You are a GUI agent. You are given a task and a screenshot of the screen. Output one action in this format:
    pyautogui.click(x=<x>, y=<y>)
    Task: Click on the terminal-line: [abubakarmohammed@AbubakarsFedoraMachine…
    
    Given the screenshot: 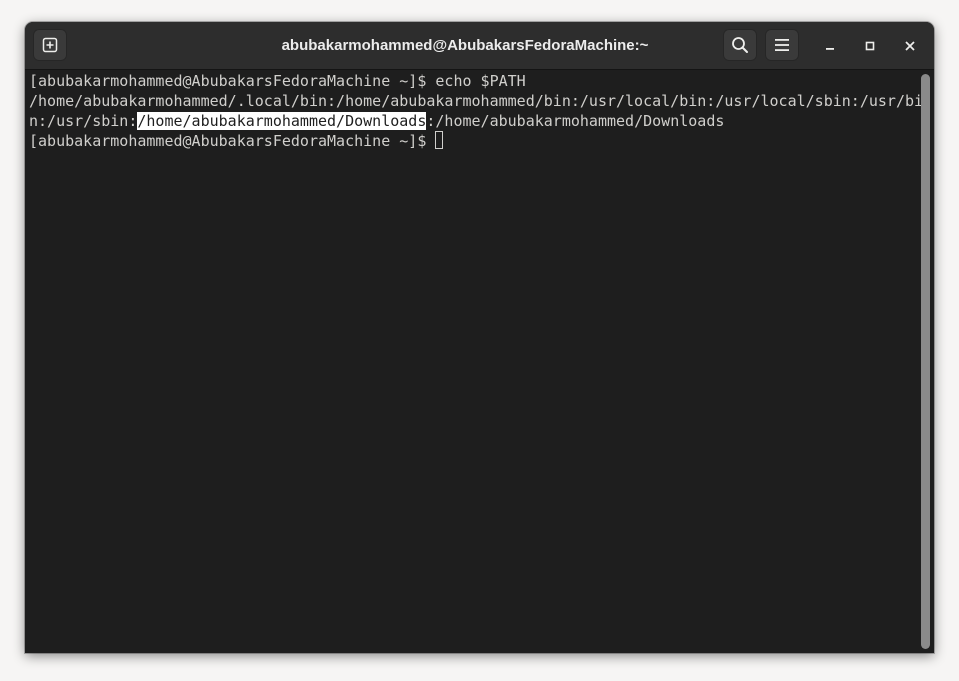 What is the action you would take?
    pyautogui.click(x=277, y=81)
    